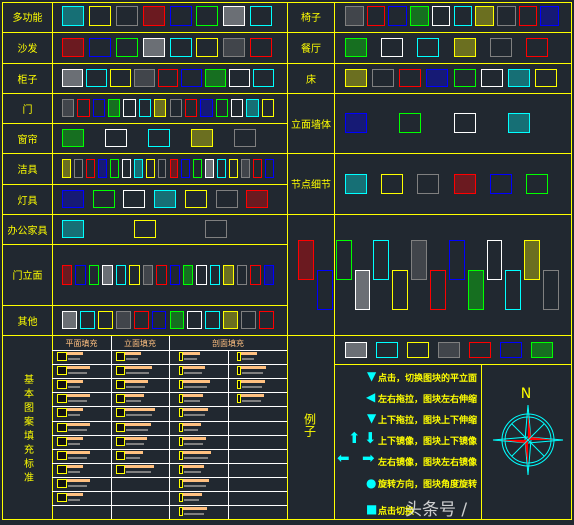  Describe the element at coordinates (428, 421) in the screenshot. I see `instruction-3: 上下拖拉，图块上下伸缩` at that location.